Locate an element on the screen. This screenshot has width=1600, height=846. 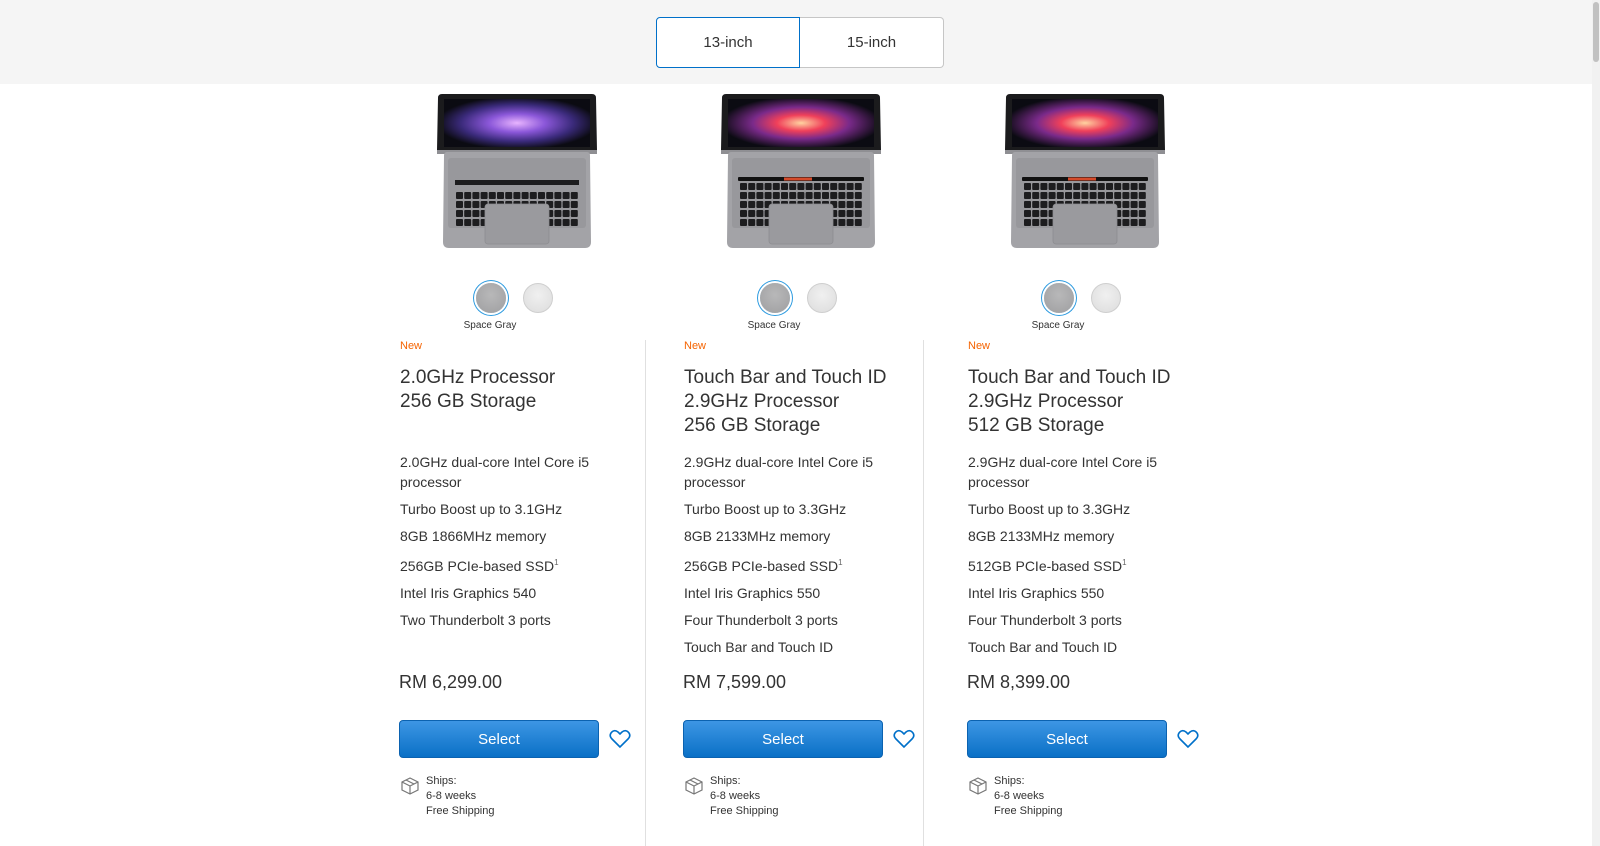
spec-item: 2.0GHz dual-core Intel Core i5 processor is located at coordinates (525, 472).